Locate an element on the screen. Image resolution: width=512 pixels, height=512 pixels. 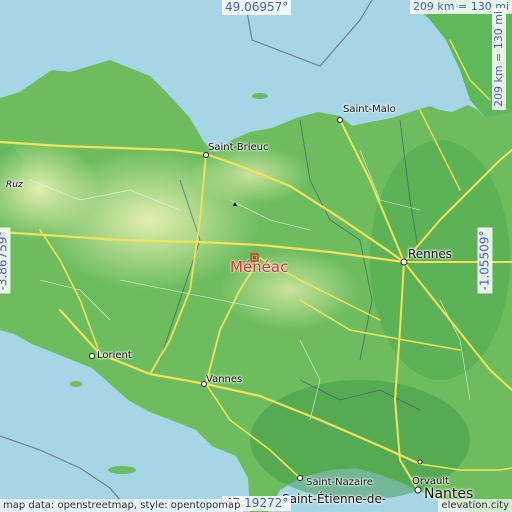
city-label-rennes: Rennes is located at coordinates (430, 254).